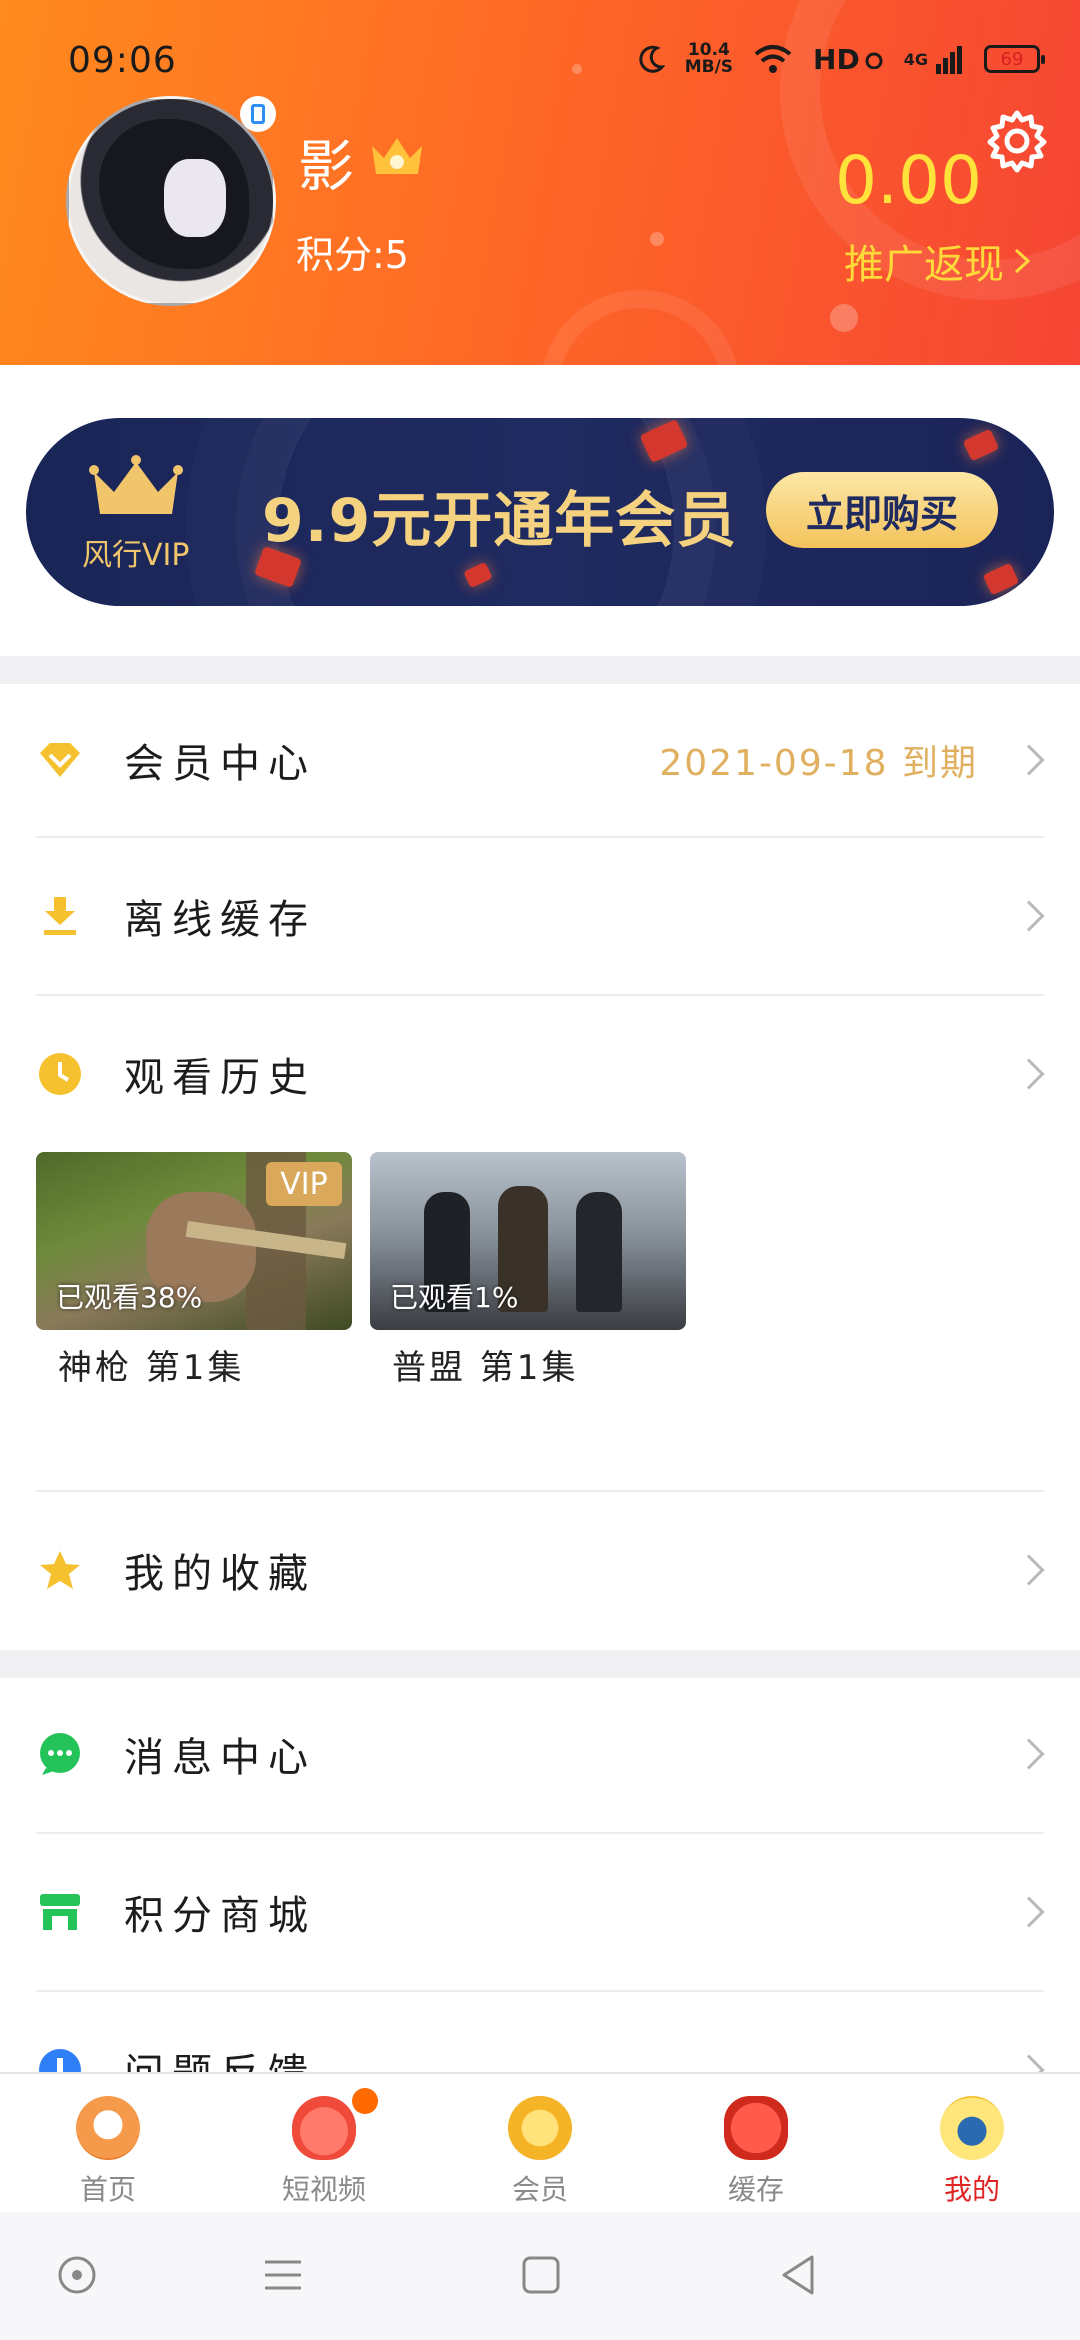  What do you see at coordinates (773, 59) in the screenshot?
I see `wifi-icon` at bounding box center [773, 59].